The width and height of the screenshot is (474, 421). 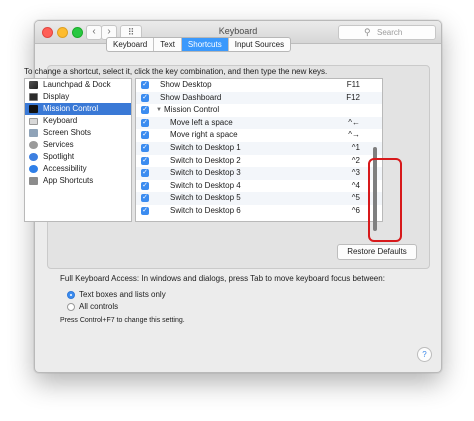 What do you see at coordinates (259, 211) in the screenshot?
I see `shortcut-row: ✓ Switch to Desktop 6 ^6` at bounding box center [259, 211].